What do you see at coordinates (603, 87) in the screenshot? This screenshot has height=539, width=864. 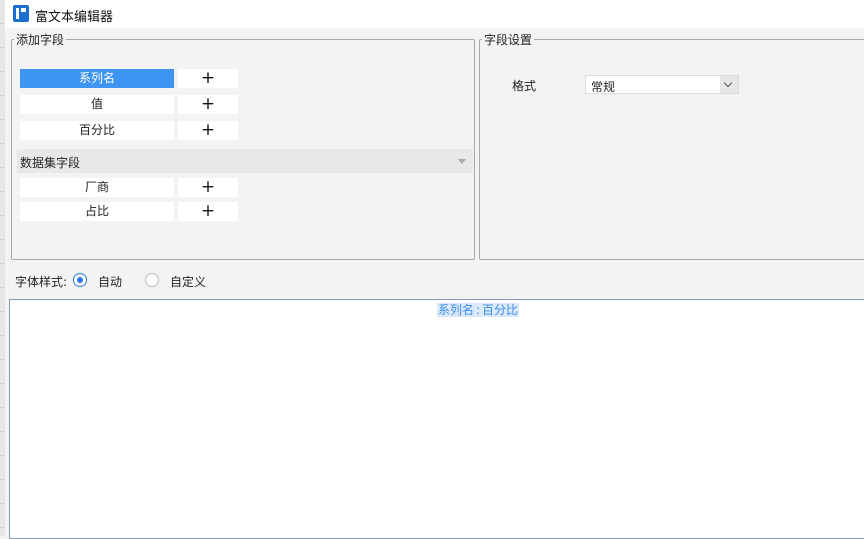 I see `format-select-value: 常规` at bounding box center [603, 87].